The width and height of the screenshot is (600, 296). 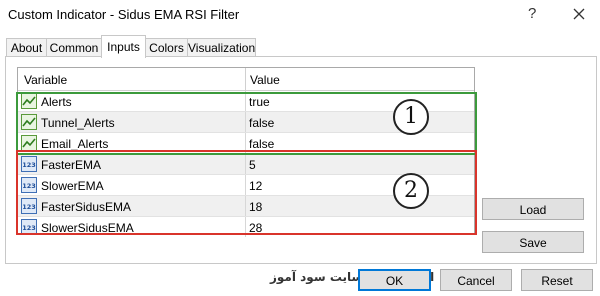 I want to click on ok-button: OK, so click(x=394, y=280).